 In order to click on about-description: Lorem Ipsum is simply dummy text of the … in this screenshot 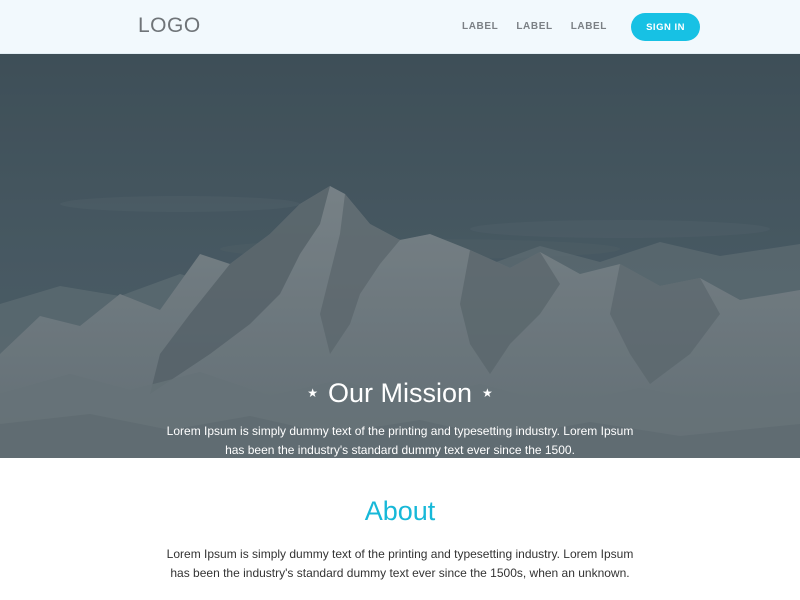, I will do `click(400, 563)`.